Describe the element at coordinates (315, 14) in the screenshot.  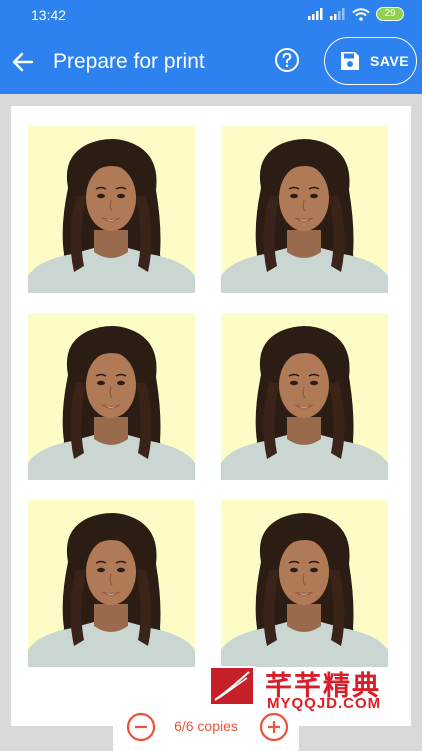
I see `signal-icon` at that location.